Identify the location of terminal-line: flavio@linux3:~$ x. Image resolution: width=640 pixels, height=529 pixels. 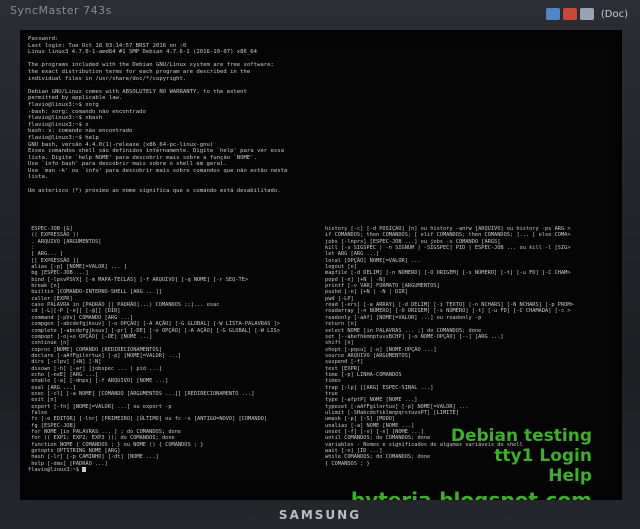
(58, 124).